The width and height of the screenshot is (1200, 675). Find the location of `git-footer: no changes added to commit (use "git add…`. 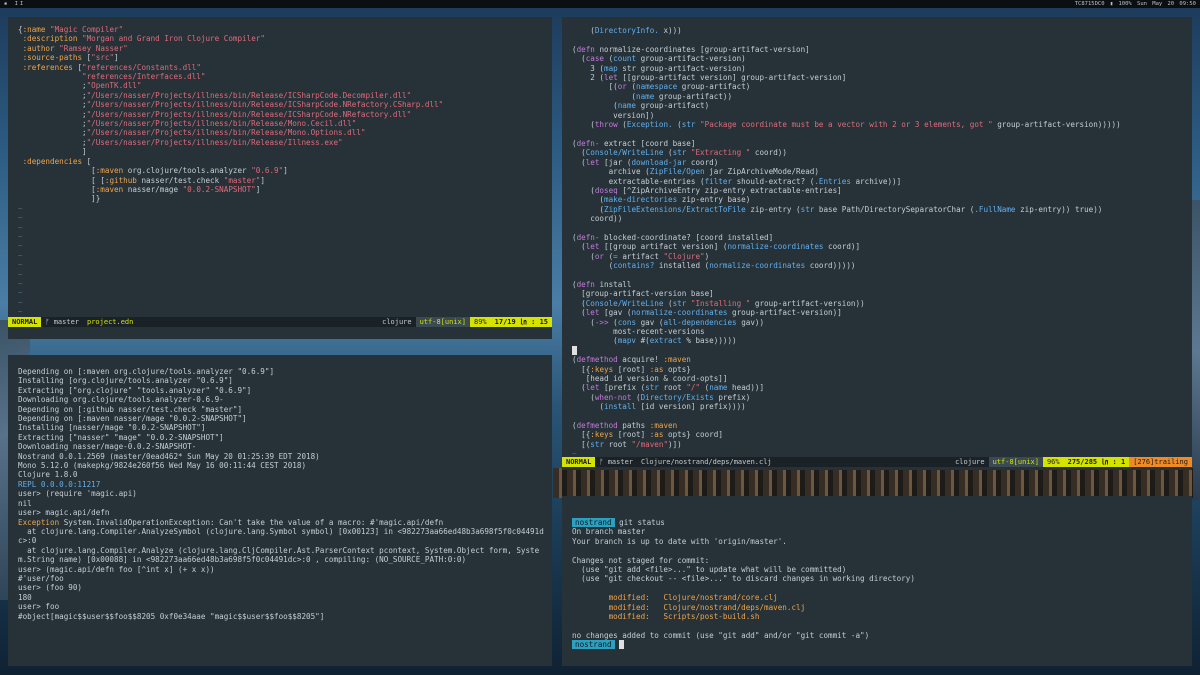

git-footer: no changes added to commit (use "git add… is located at coordinates (721, 635).